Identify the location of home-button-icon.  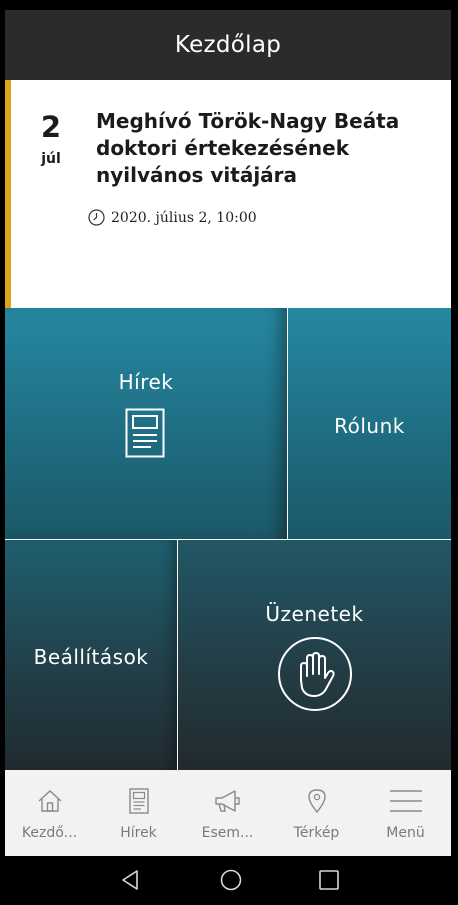
(231, 880).